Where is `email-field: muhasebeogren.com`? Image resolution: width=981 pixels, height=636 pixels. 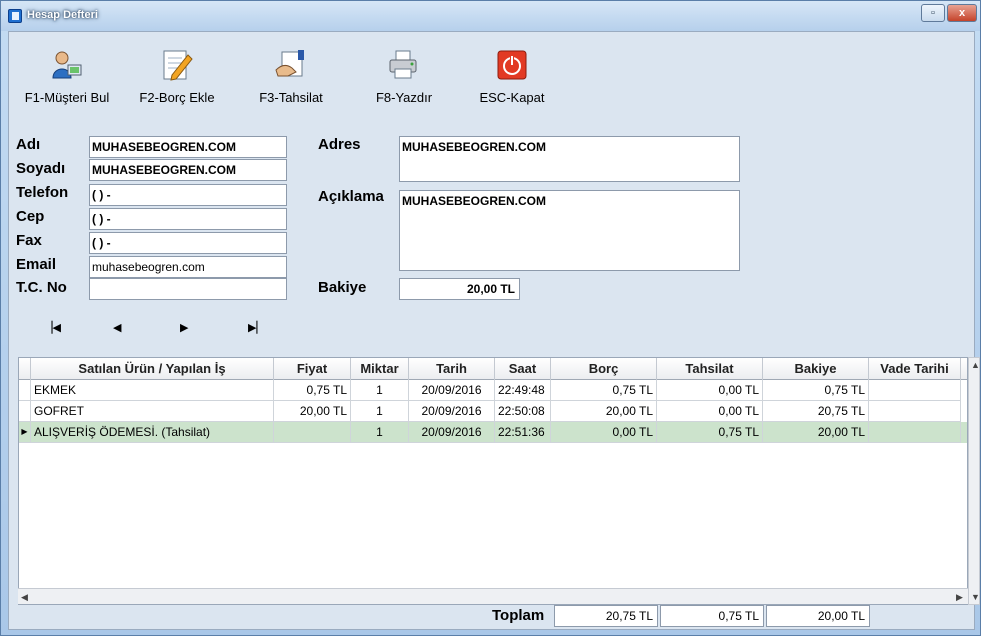
email-field: muhasebeogren.com is located at coordinates (188, 267).